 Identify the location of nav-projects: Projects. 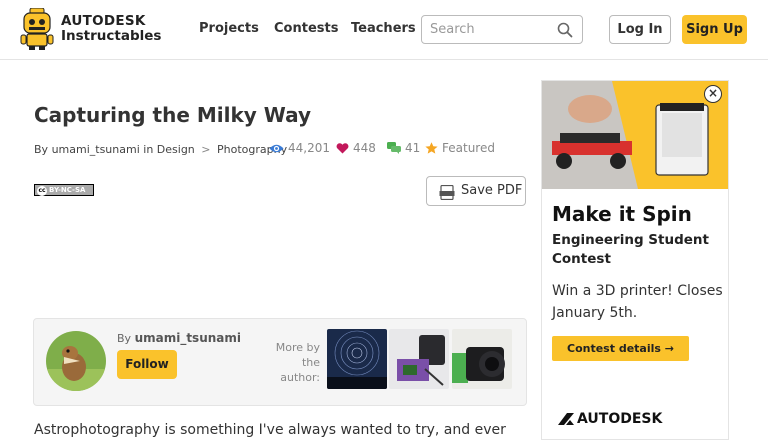
(229, 28).